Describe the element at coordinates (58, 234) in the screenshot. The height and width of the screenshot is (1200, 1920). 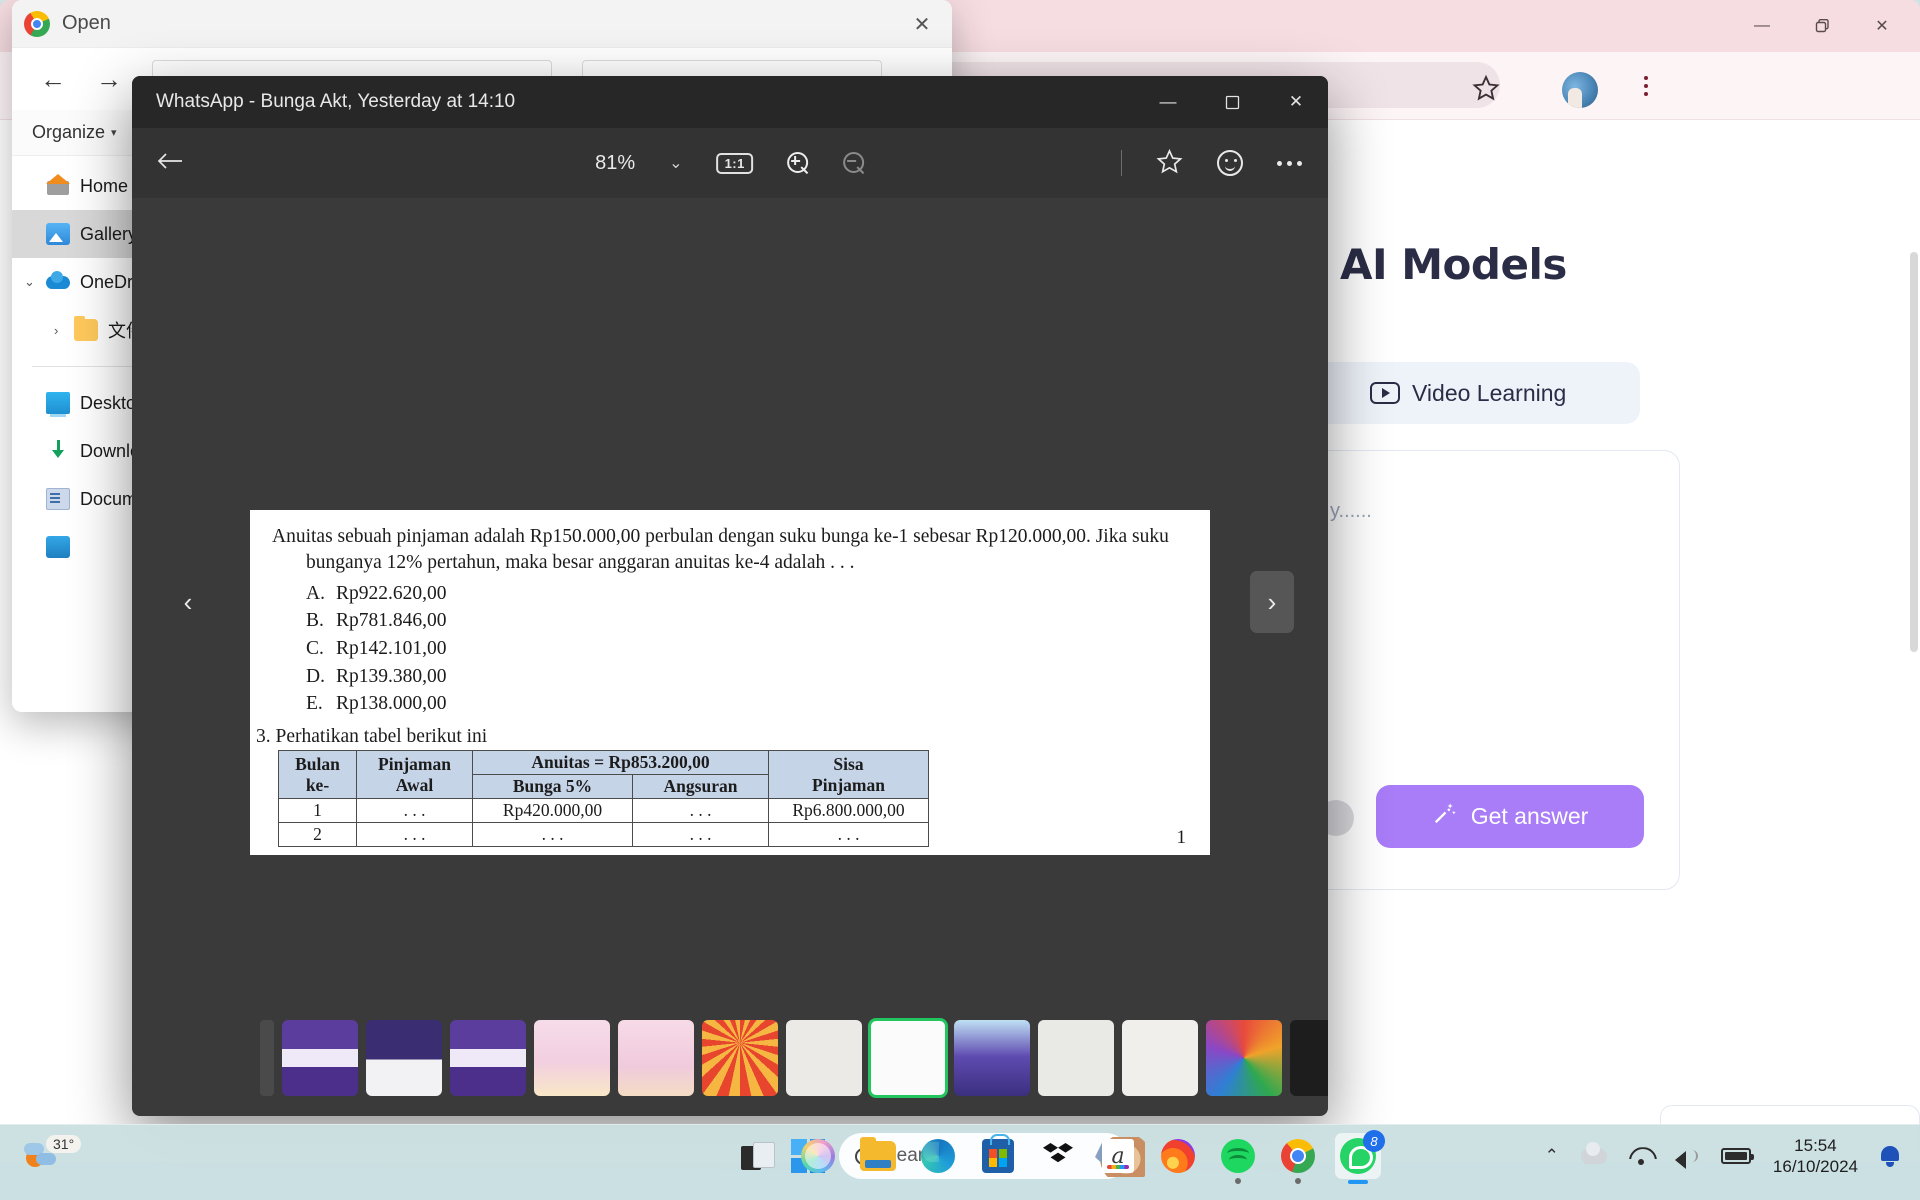
I see `gallery-icon` at that location.